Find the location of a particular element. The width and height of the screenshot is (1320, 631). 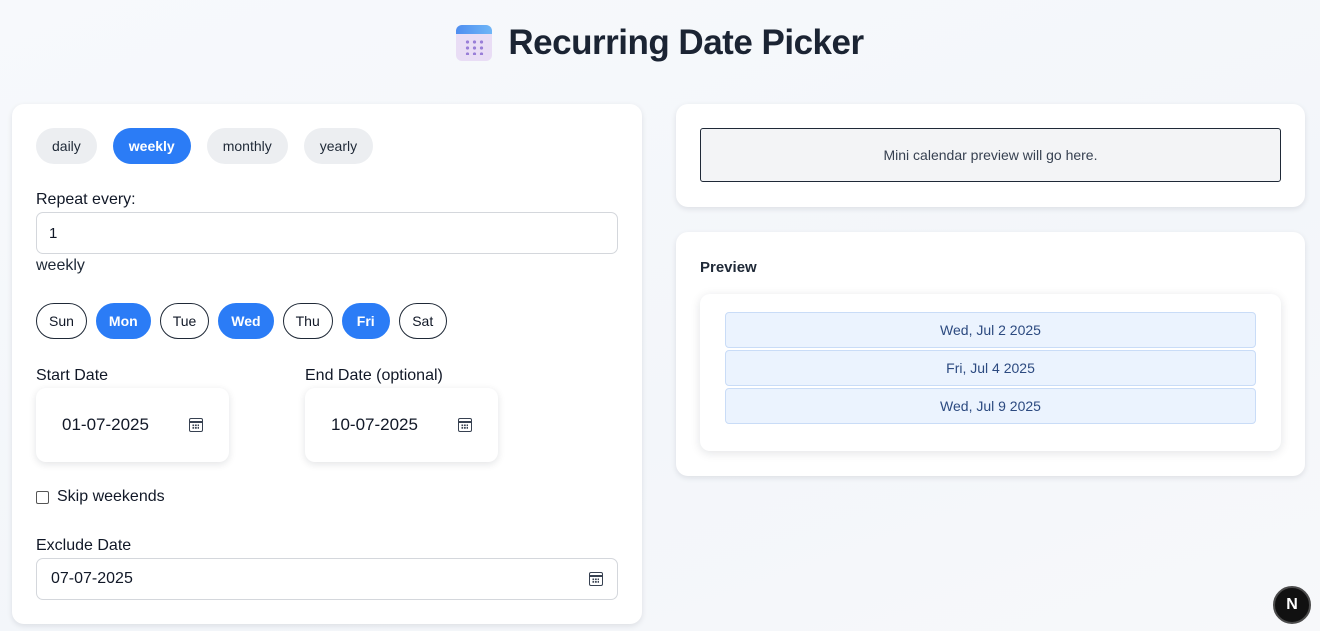

mini-calendar-placeholder: Mini calendar preview will go here. is located at coordinates (990, 155).